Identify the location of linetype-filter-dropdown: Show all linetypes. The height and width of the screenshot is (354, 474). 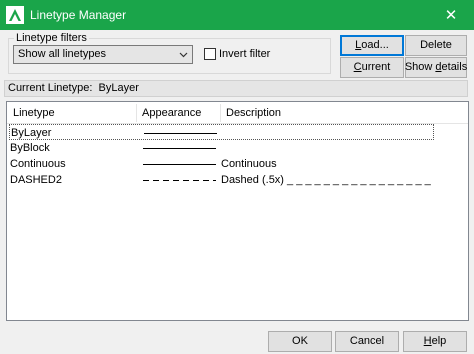
(103, 54).